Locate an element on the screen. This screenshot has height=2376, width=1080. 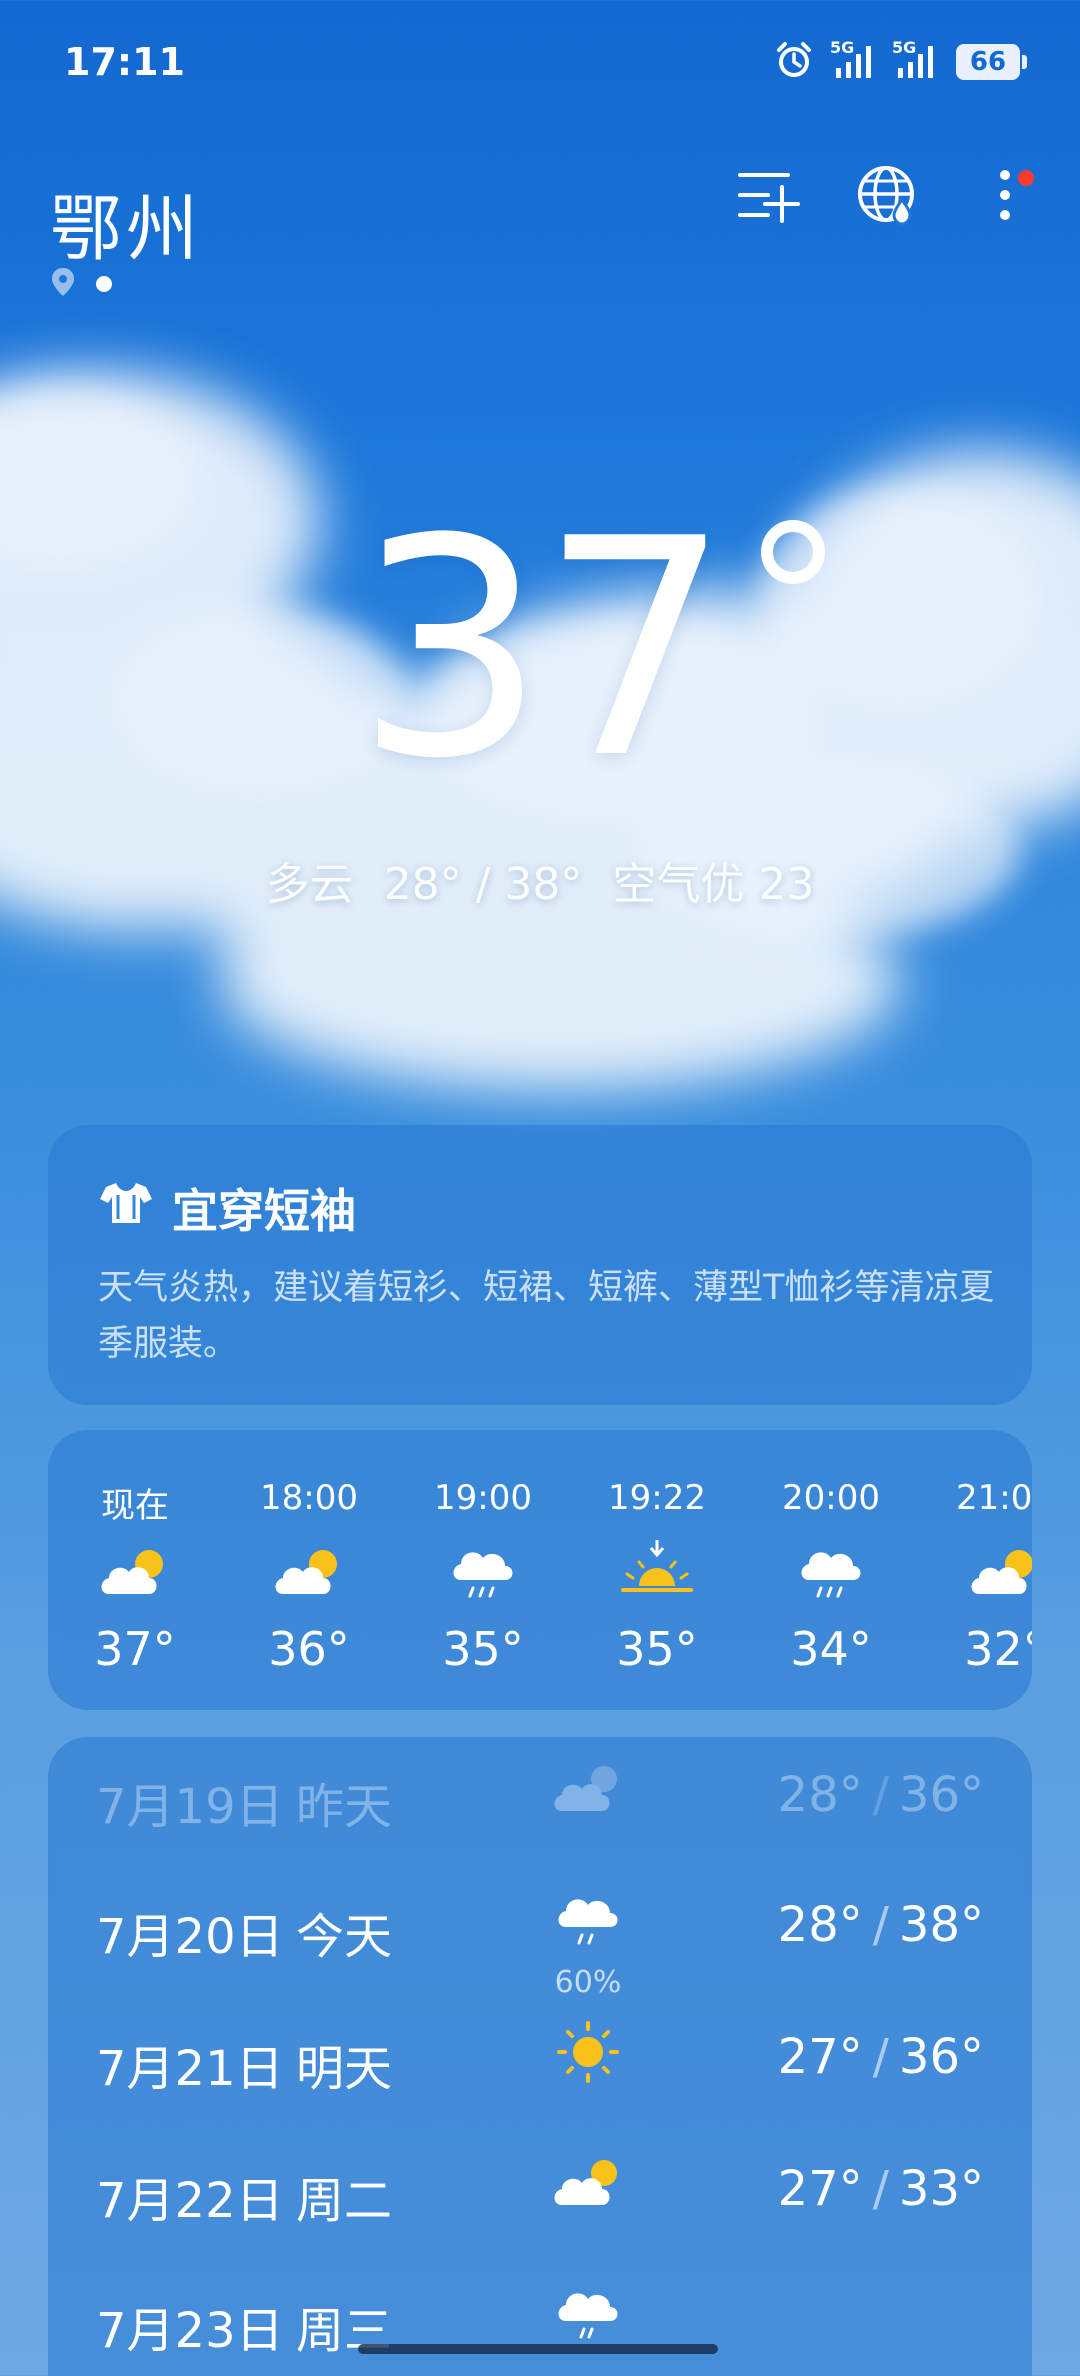
tip-title: 宜穿短袖 is located at coordinates (264, 1211).